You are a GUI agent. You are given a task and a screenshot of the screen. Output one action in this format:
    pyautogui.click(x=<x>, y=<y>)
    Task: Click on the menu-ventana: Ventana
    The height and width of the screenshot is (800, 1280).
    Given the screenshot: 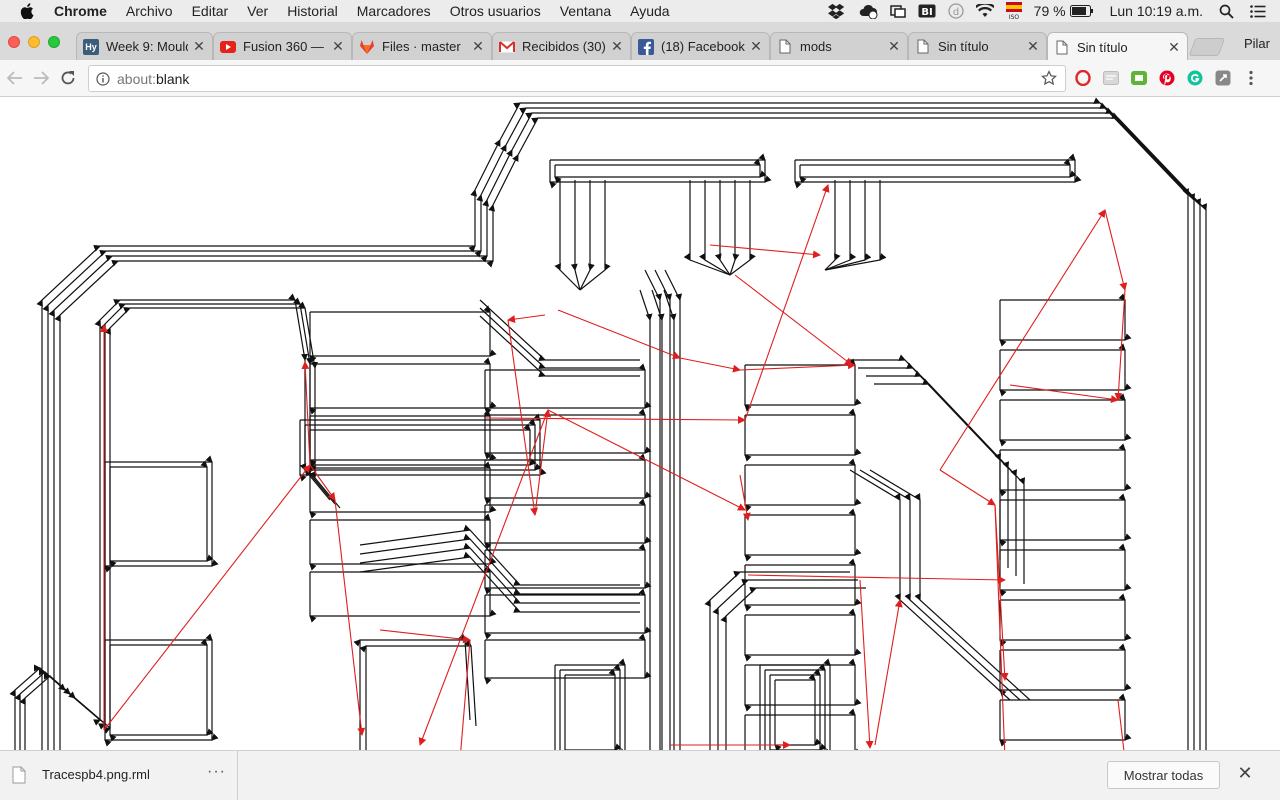 What is the action you would take?
    pyautogui.click(x=585, y=11)
    